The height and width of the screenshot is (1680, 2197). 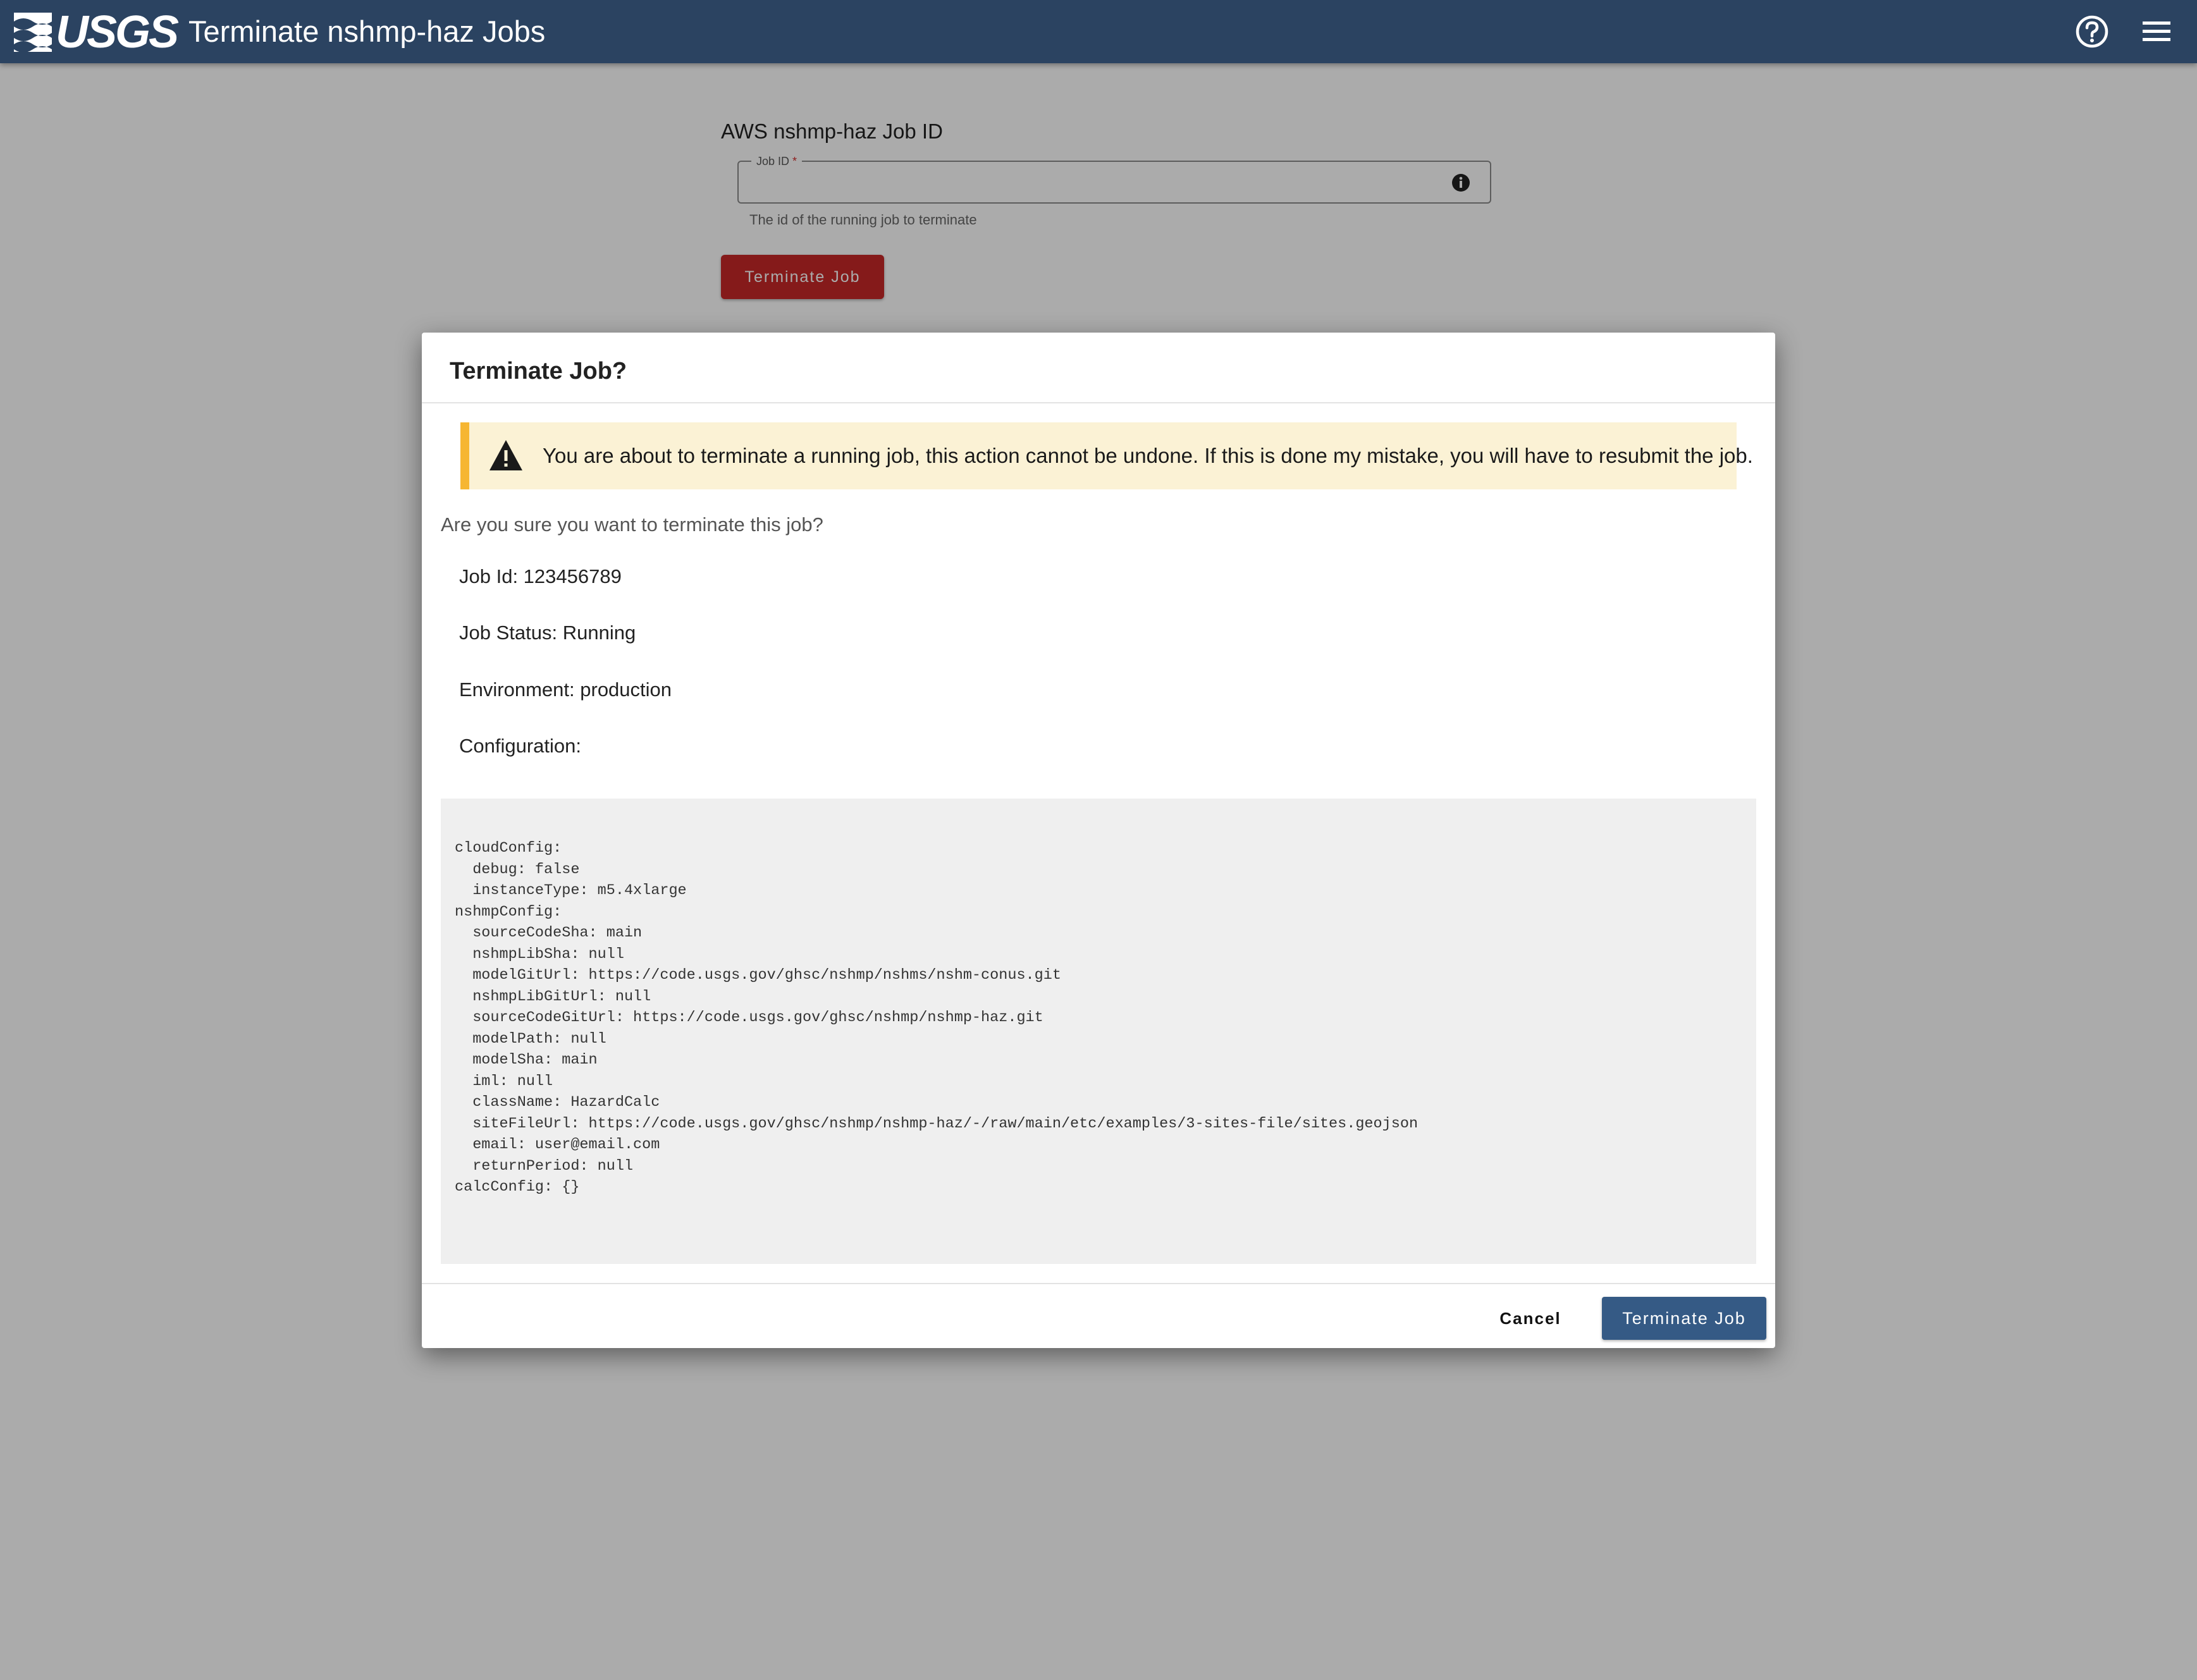 I want to click on configuration-label: Configuration:, so click(x=520, y=746).